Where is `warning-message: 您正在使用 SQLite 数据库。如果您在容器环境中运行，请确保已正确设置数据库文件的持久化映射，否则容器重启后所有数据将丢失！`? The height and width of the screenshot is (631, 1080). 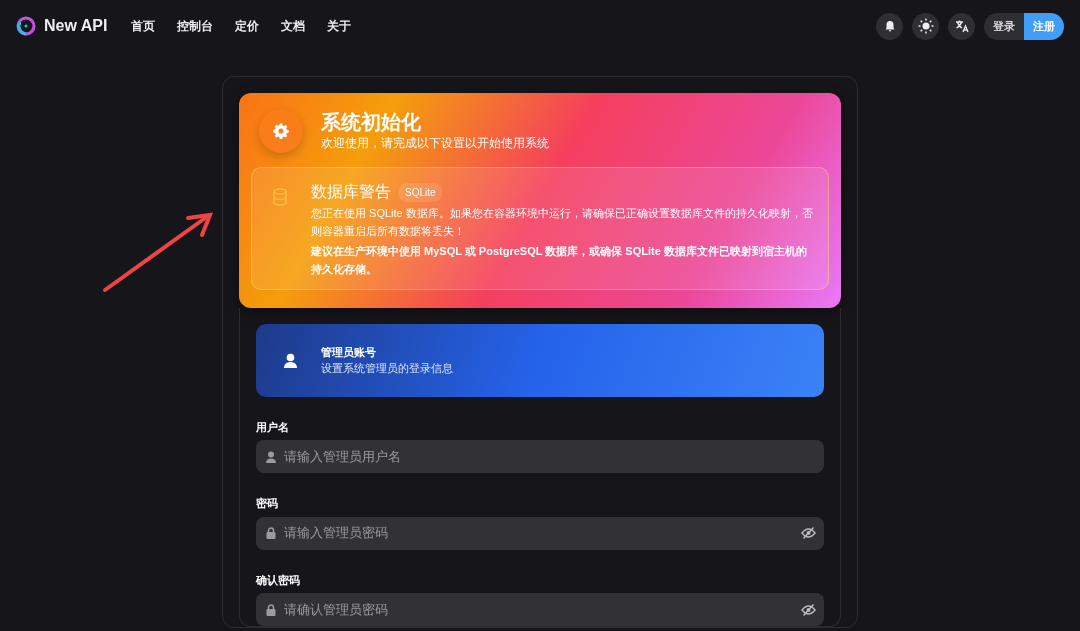 warning-message: 您正在使用 SQLite 数据库。如果您在容器环境中运行，请确保已正确设置数据库文件的持久化映射，否则容器重启后所有数据将丢失！ is located at coordinates (562, 223).